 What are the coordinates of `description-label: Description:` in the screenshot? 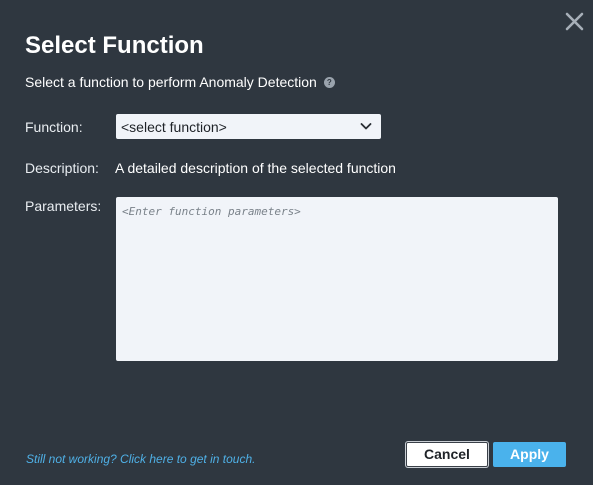 It's located at (62, 168).